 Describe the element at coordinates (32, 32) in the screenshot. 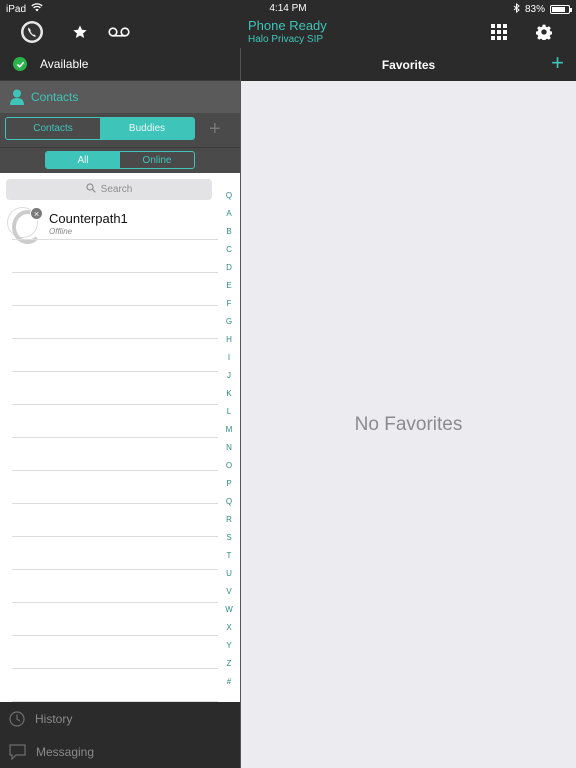

I see `phone-logo-icon` at that location.